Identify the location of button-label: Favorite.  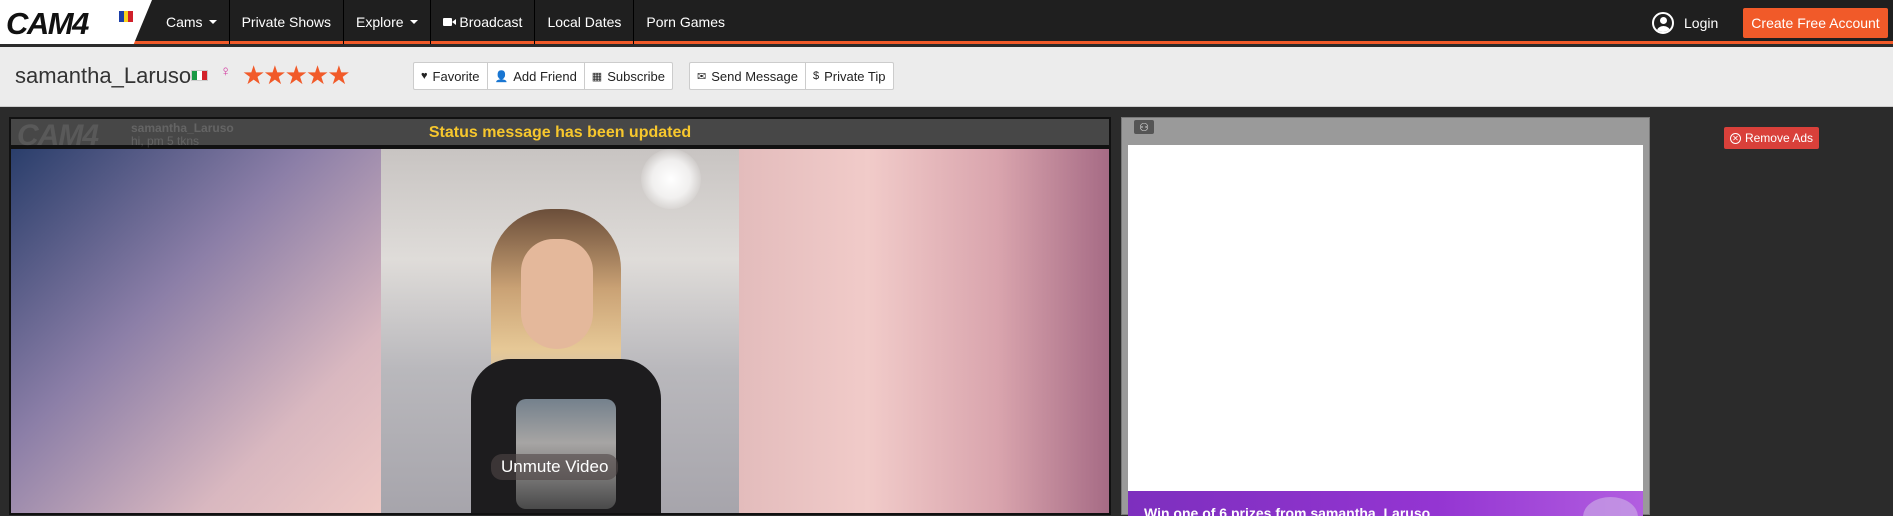
(456, 76).